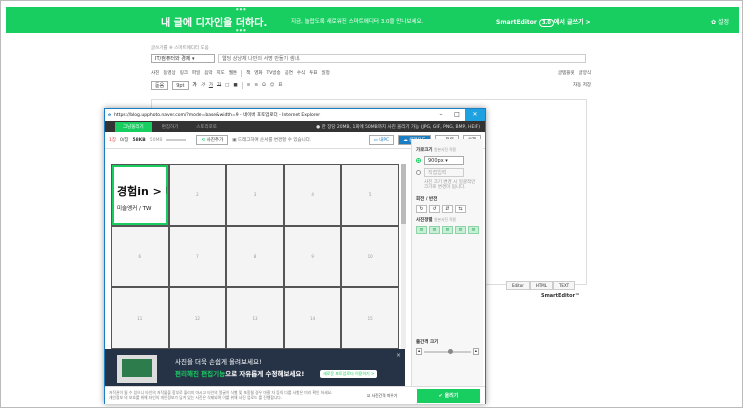  Describe the element at coordinates (248, 73) in the screenshot. I see `book-button: 책` at that location.